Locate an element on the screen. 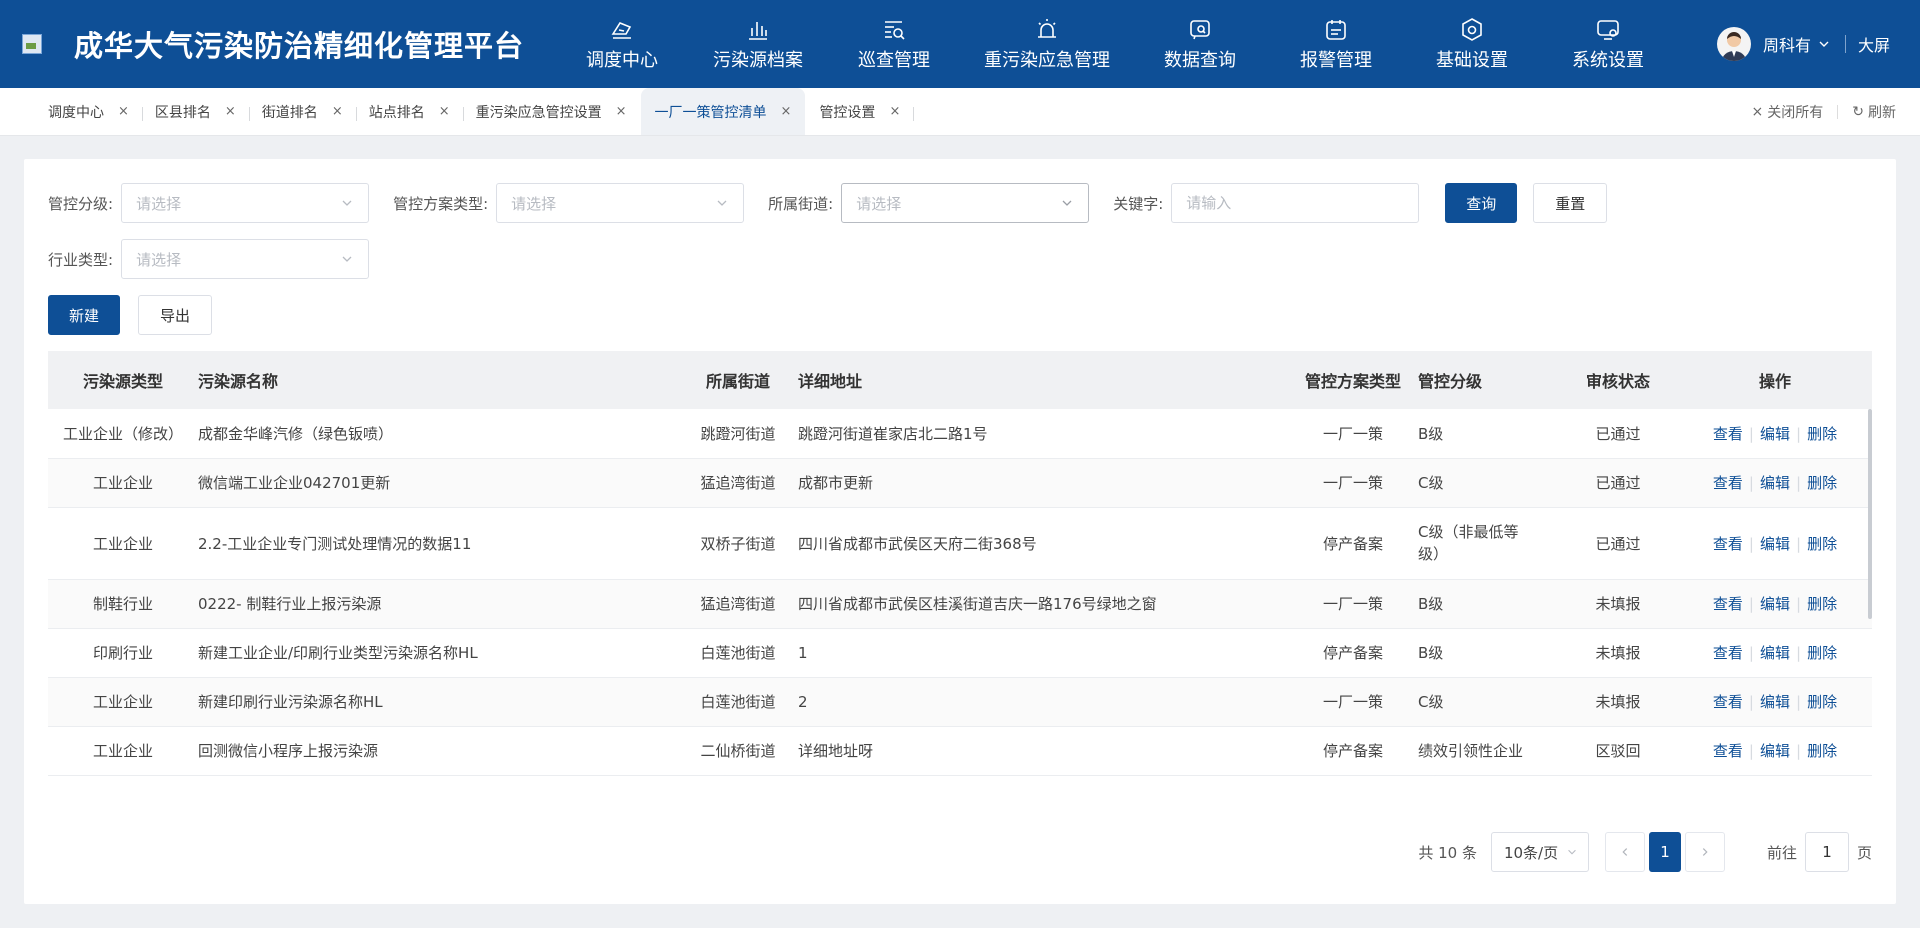 The width and height of the screenshot is (1920, 928). table-cell: 停产备案 is located at coordinates (1353, 653).